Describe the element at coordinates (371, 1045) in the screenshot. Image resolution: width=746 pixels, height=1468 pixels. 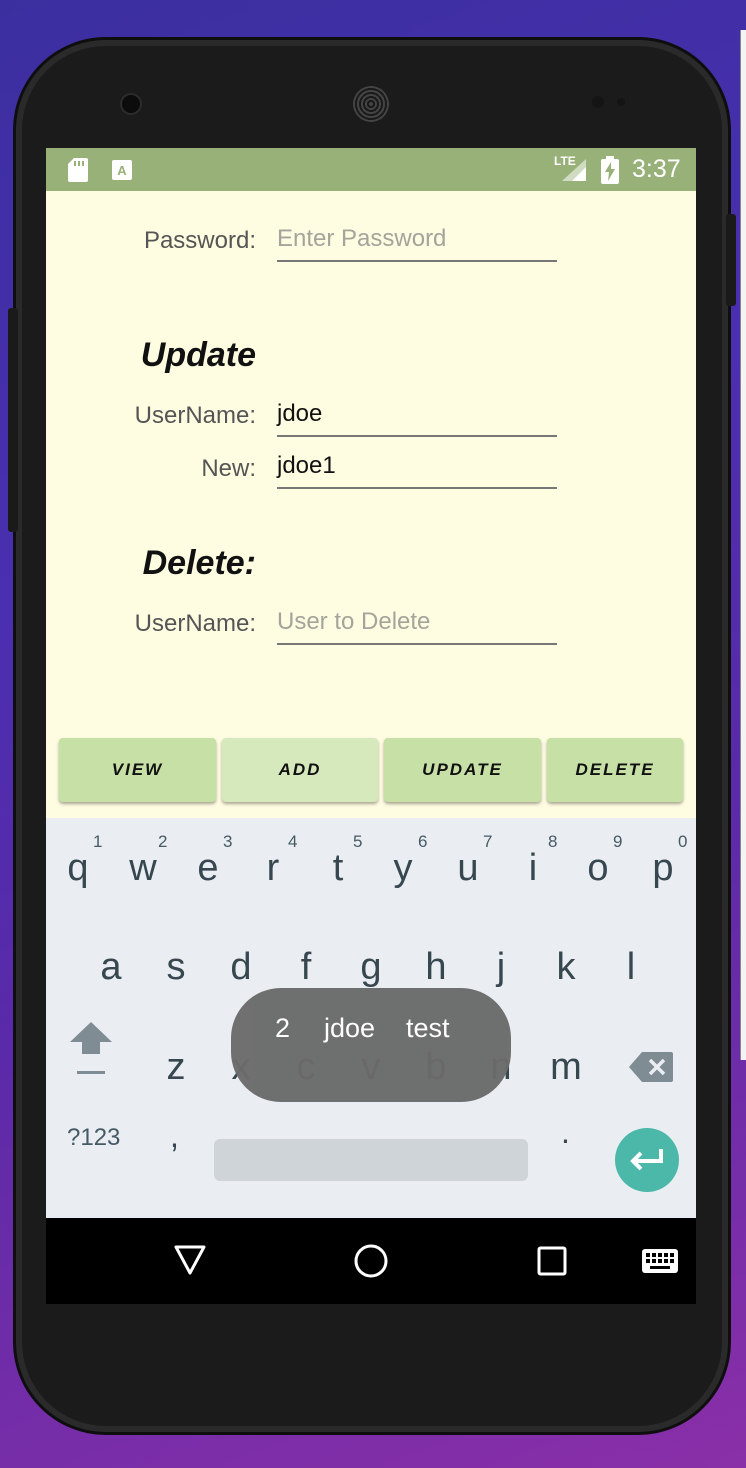
I see `suggestion-popup: 2 jdoe test` at that location.